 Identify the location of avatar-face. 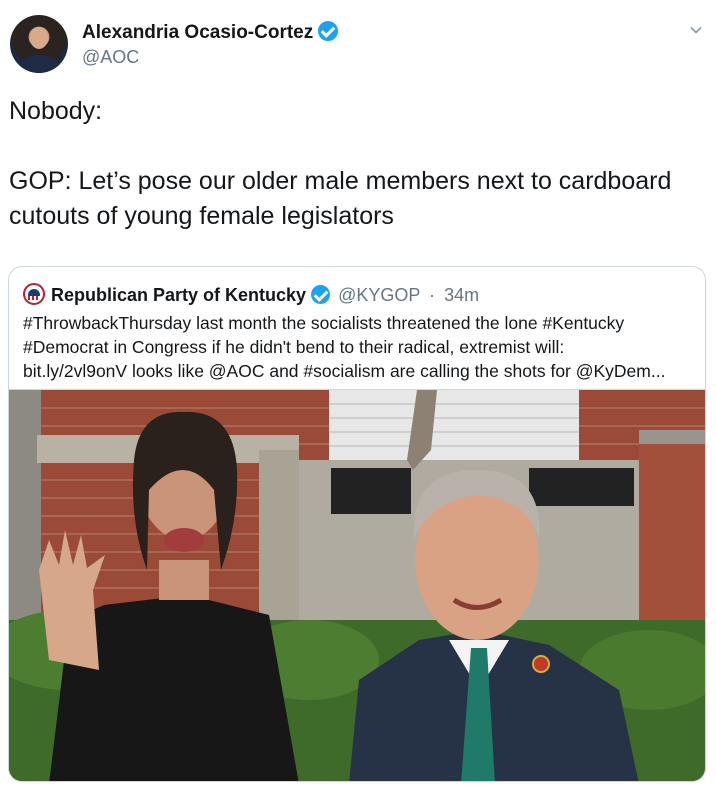
(39, 38).